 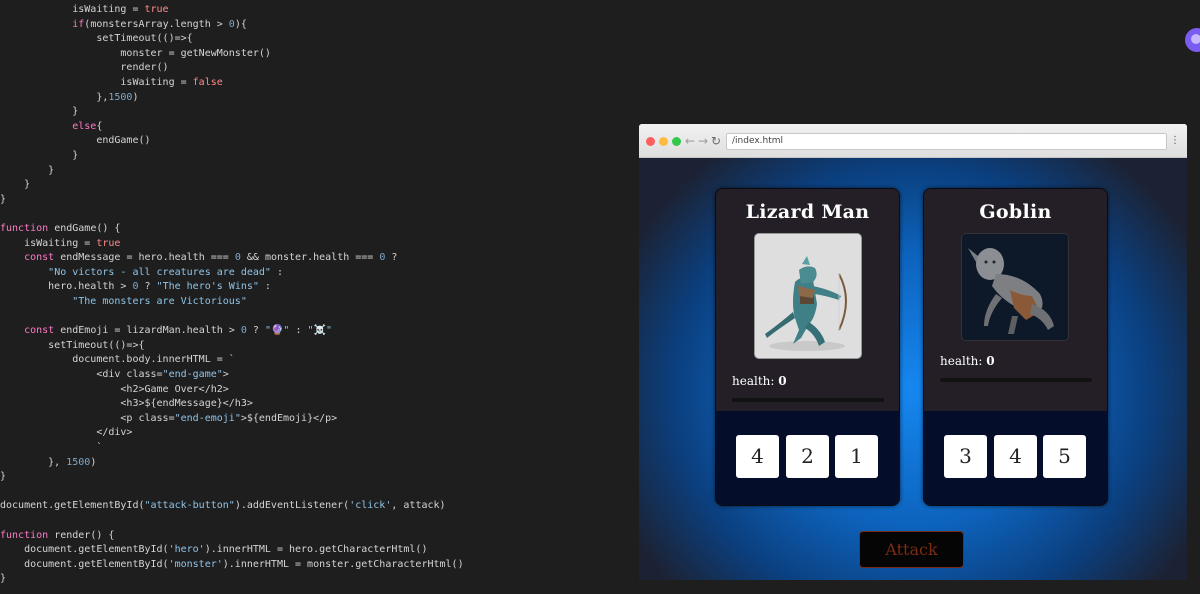 What do you see at coordinates (716, 141) in the screenshot?
I see `reload-icon: ↻` at bounding box center [716, 141].